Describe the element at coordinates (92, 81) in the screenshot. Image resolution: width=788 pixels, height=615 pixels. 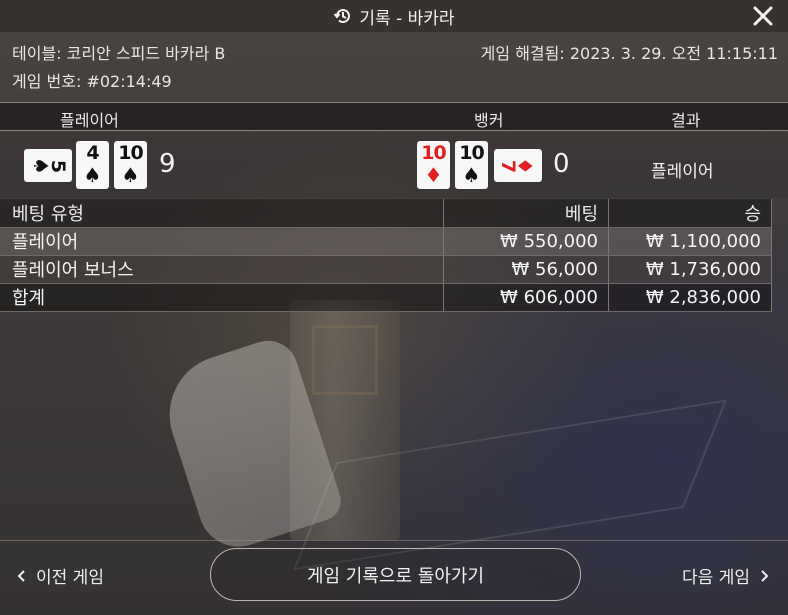
I see `game-number: 게임 번호: #02:14:49` at that location.